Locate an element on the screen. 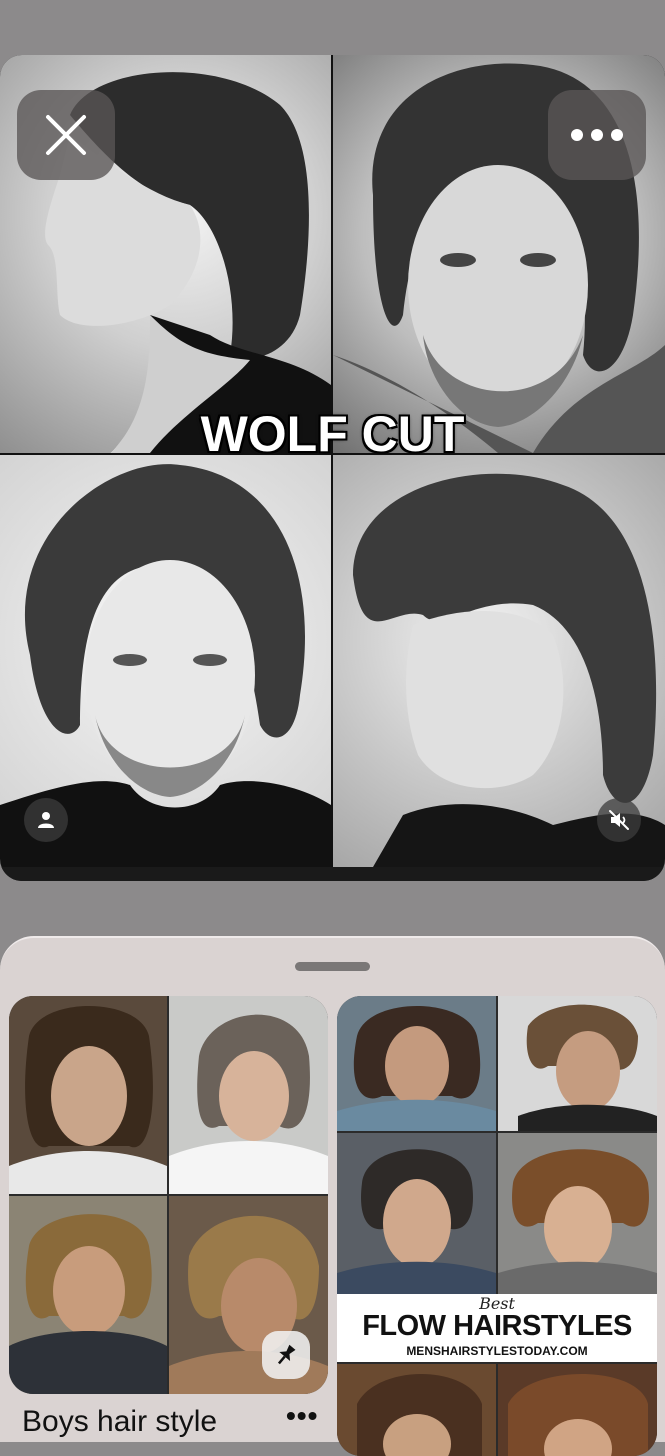 The image size is (665, 1456). save-pin-button is located at coordinates (286, 1355).